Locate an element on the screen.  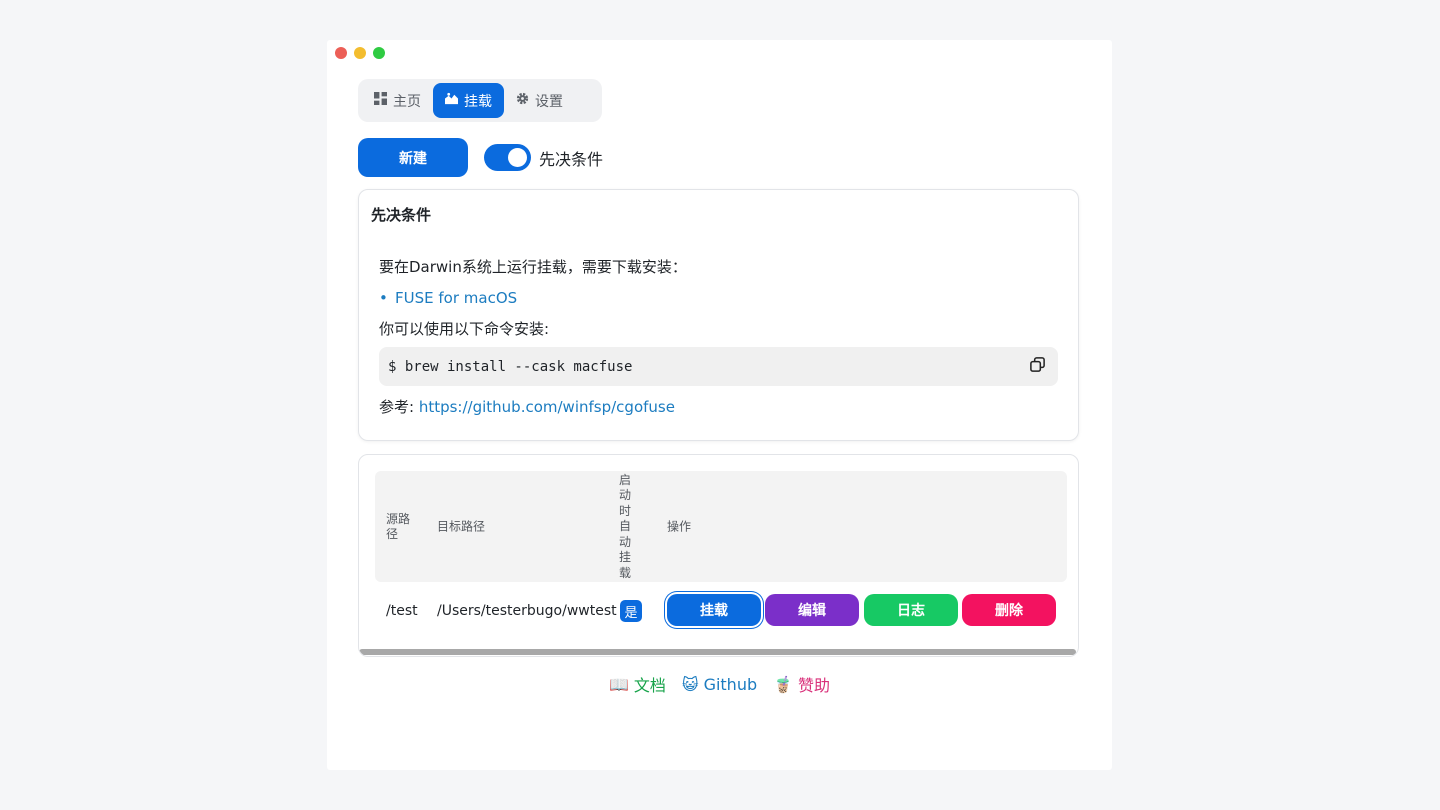
book-icon: 📖 is located at coordinates (618, 684).